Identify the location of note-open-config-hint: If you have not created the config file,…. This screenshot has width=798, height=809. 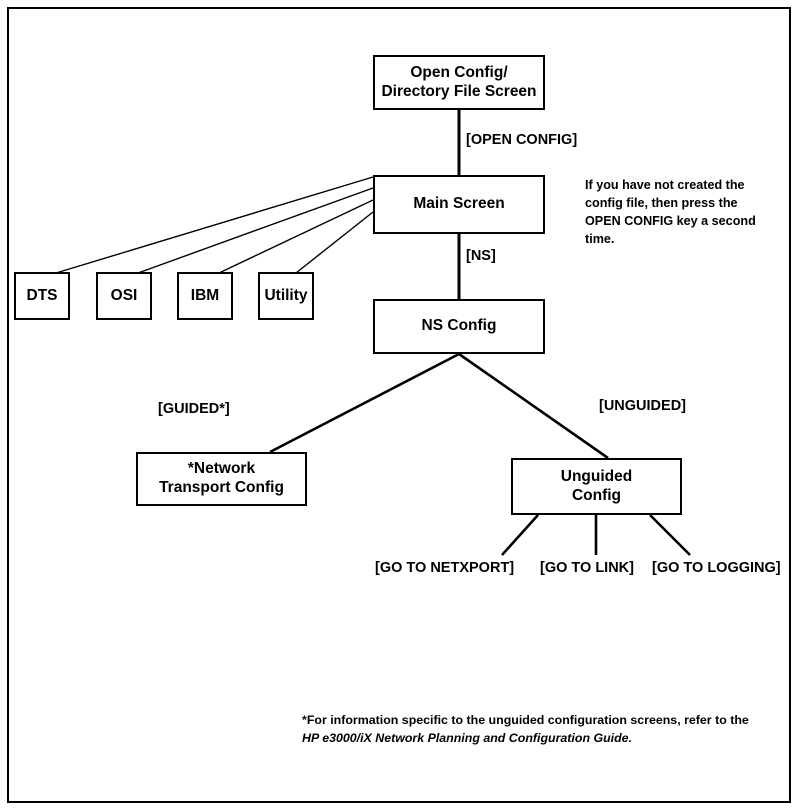
(685, 213).